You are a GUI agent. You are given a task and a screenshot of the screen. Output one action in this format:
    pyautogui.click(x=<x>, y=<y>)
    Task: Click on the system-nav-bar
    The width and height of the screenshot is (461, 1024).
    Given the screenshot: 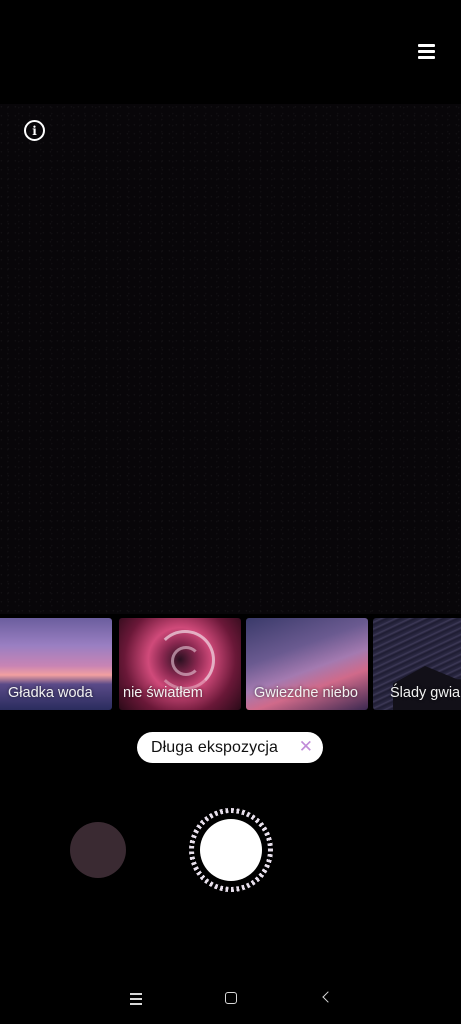 What is the action you would take?
    pyautogui.click(x=230, y=1000)
    